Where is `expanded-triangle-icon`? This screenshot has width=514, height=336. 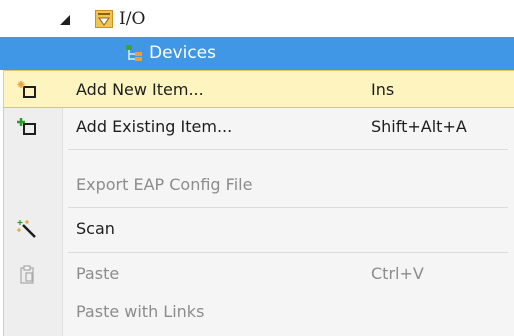 expanded-triangle-icon is located at coordinates (65, 20).